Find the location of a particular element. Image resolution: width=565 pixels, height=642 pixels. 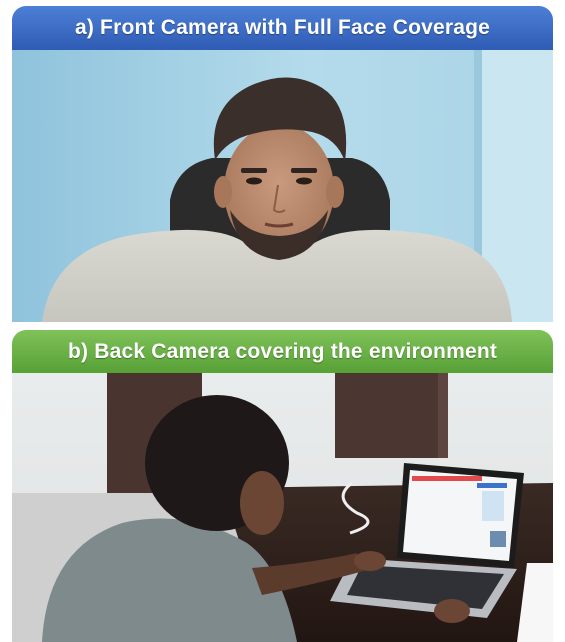

panel-a-title-banner: a) Front Camera with Full Face Coverage is located at coordinates (282, 28).